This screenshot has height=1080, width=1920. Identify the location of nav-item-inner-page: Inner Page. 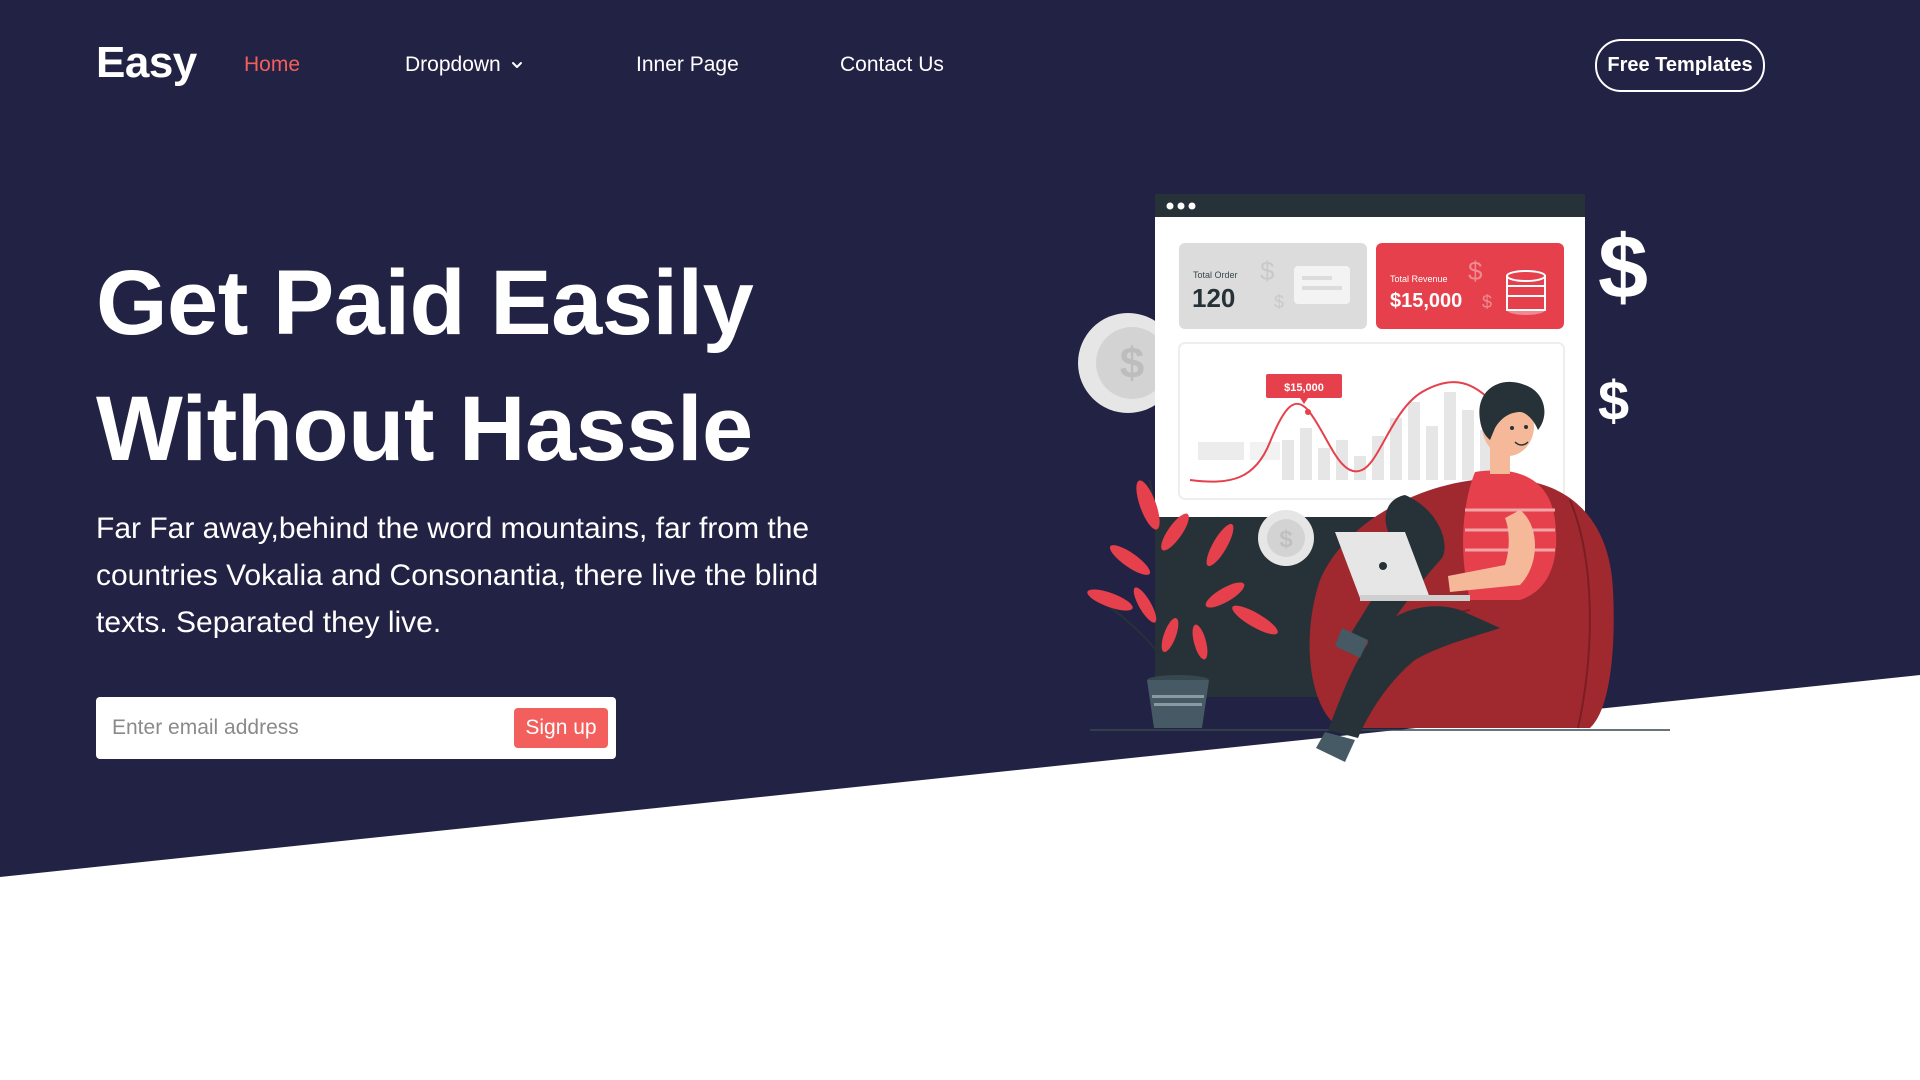
(687, 65).